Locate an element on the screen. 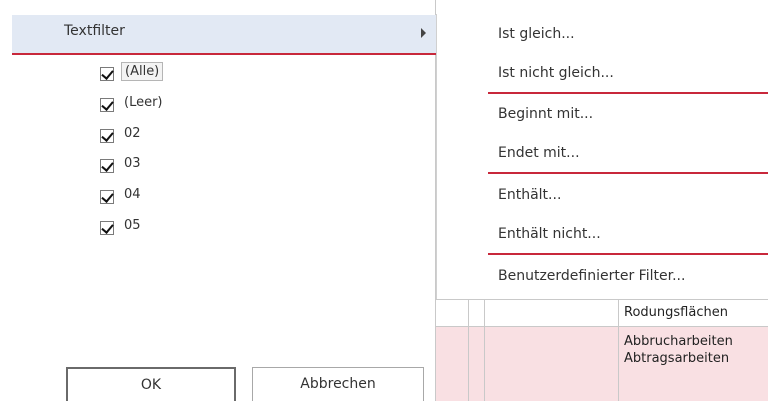 The height and width of the screenshot is (401, 768). list-item-label: 05 is located at coordinates (132, 225).